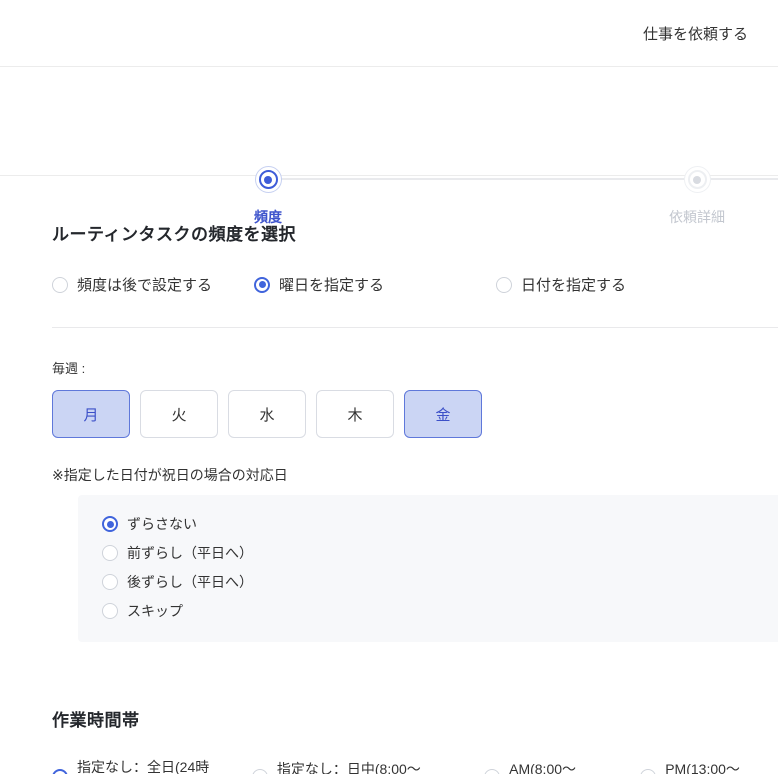  I want to click on weekly-label: 毎週 :, so click(69, 368).